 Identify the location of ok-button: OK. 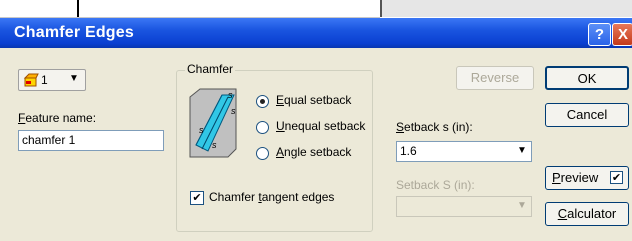
(587, 78).